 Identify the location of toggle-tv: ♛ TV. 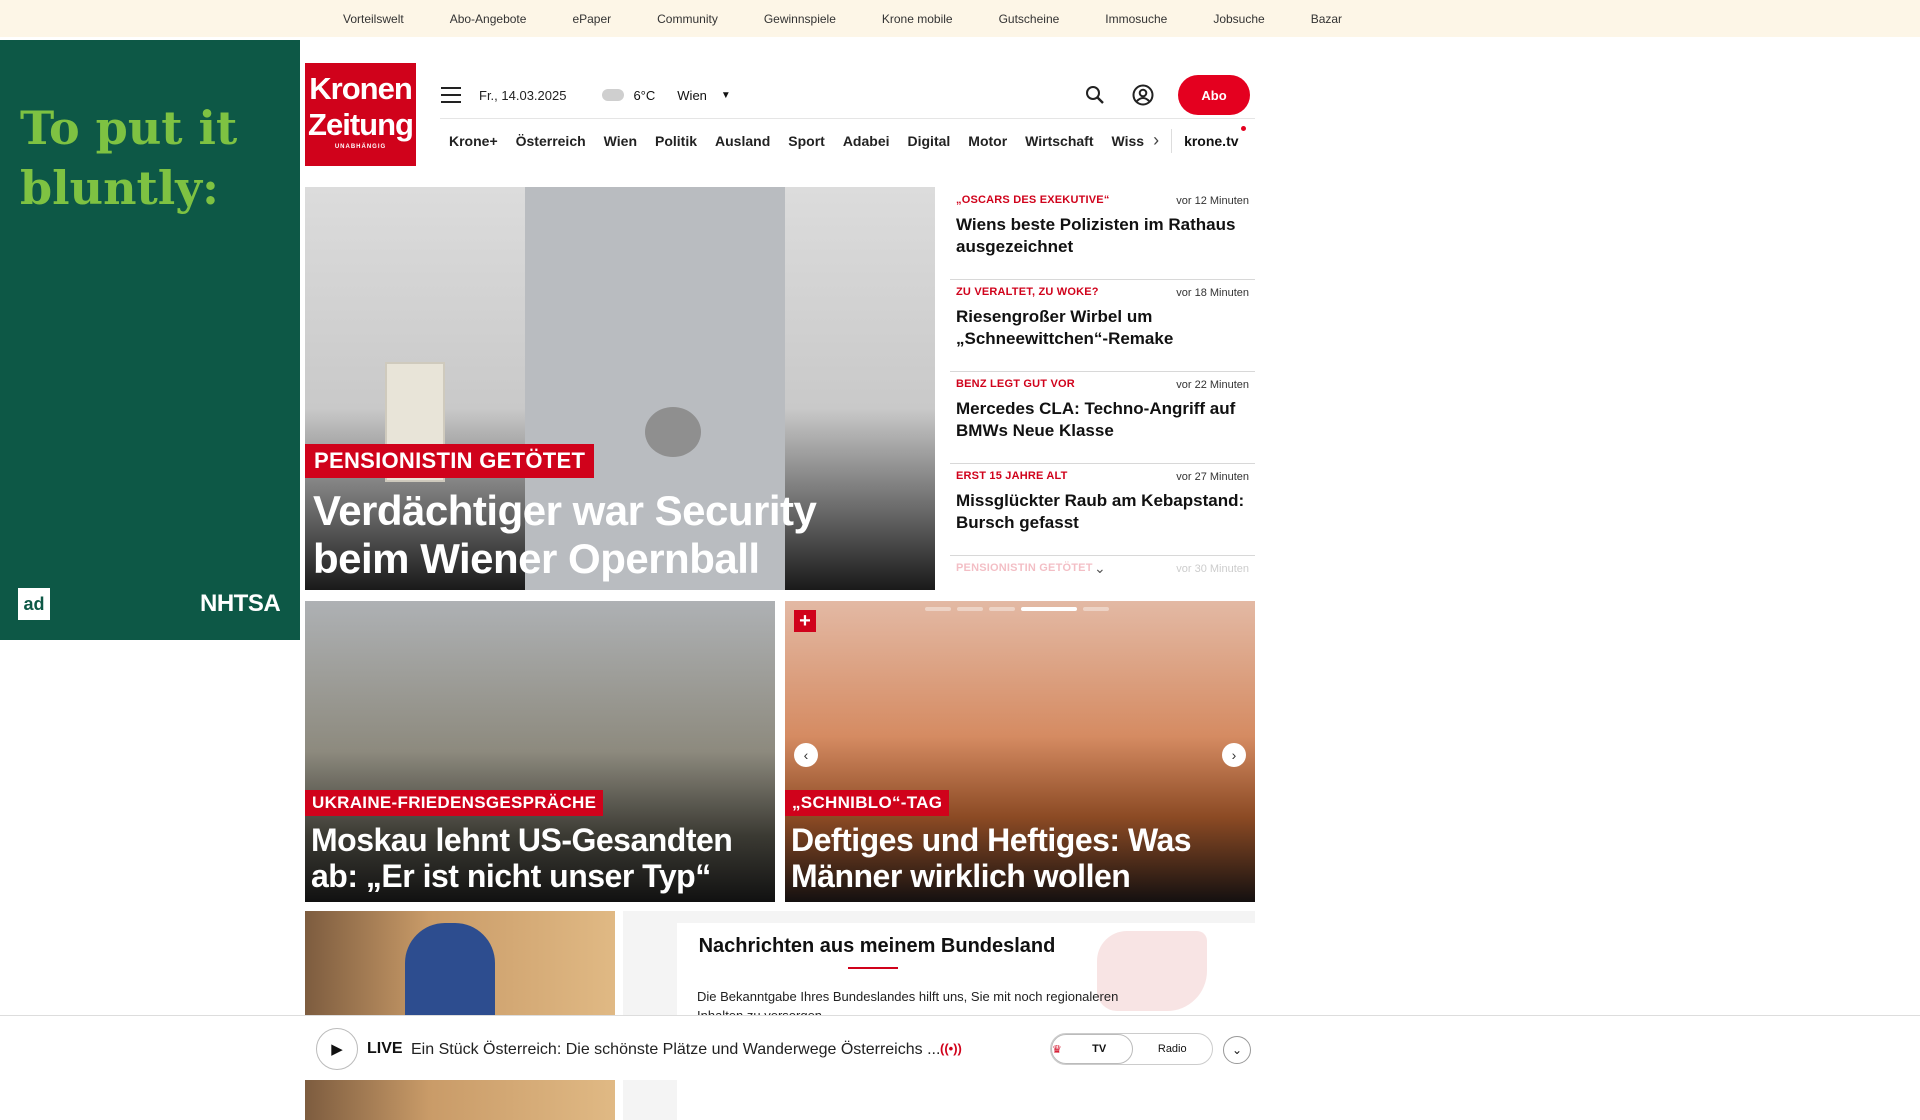
(1092, 1049).